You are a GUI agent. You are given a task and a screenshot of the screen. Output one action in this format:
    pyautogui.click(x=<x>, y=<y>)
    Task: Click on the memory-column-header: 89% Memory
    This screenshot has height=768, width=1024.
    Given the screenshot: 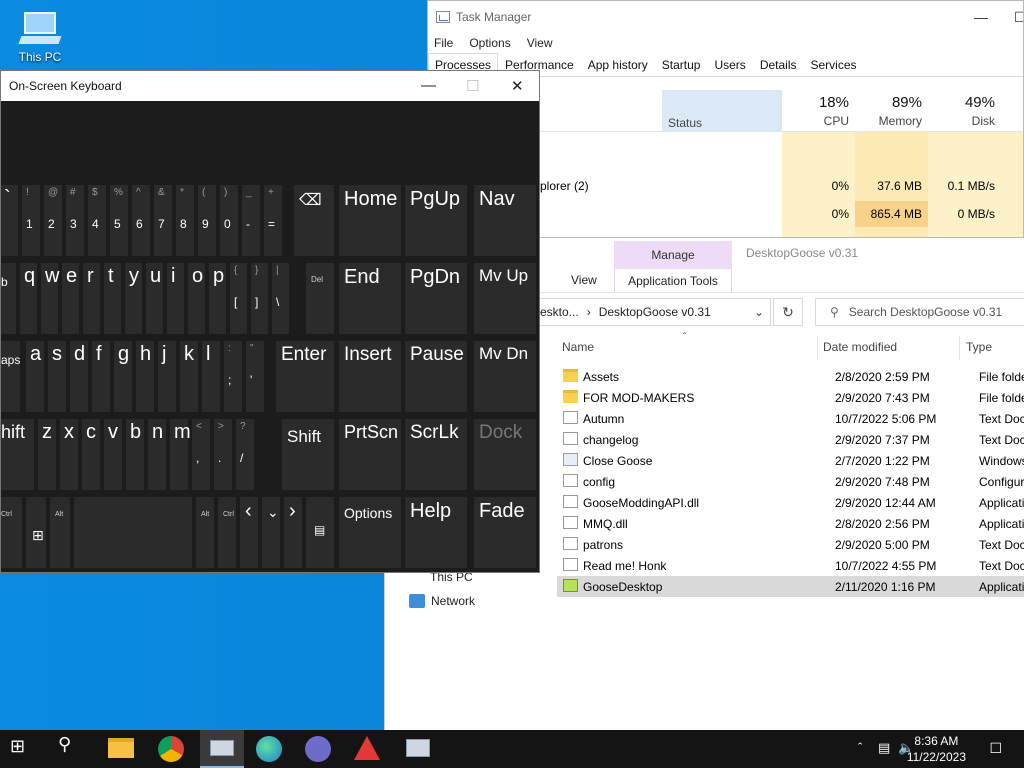 What is the action you would take?
    pyautogui.click(x=891, y=111)
    